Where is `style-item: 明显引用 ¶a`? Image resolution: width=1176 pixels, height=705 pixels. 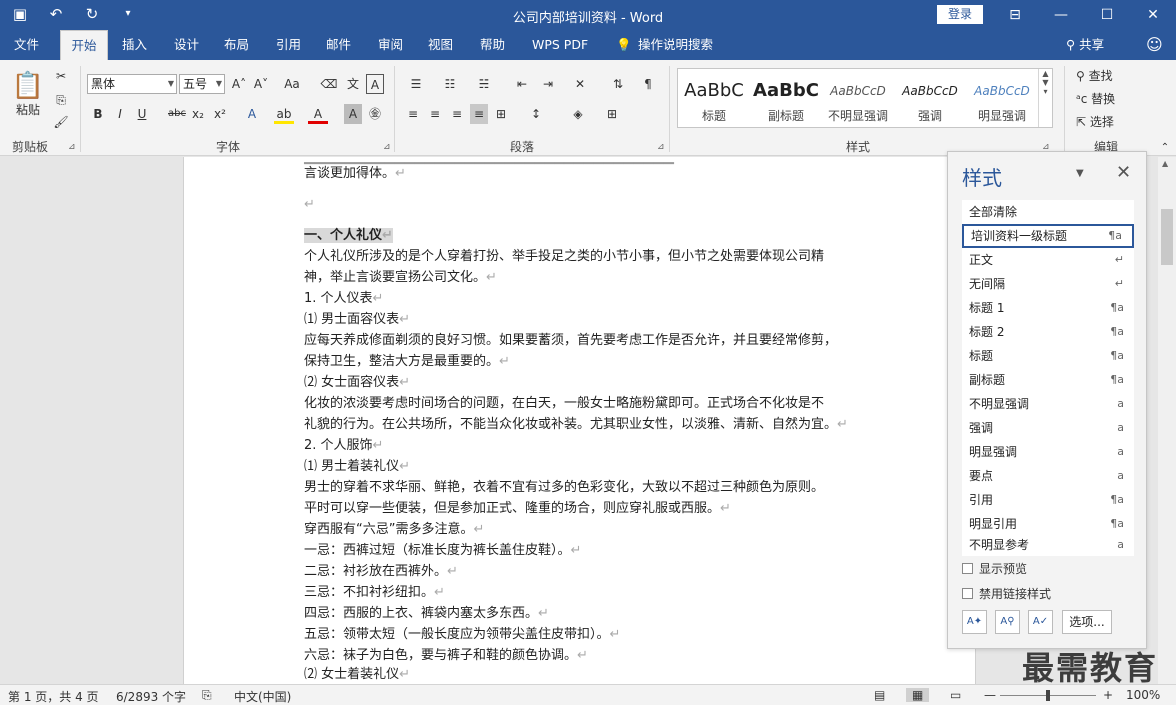 style-item: 明显引用 ¶a is located at coordinates (1048, 524).